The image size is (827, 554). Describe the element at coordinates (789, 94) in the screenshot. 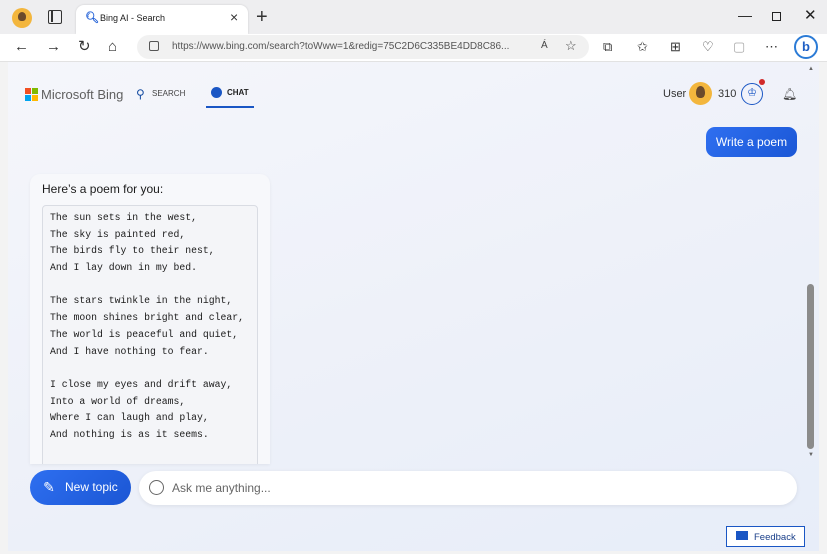

I see `bell-icon: 🔔︎` at that location.